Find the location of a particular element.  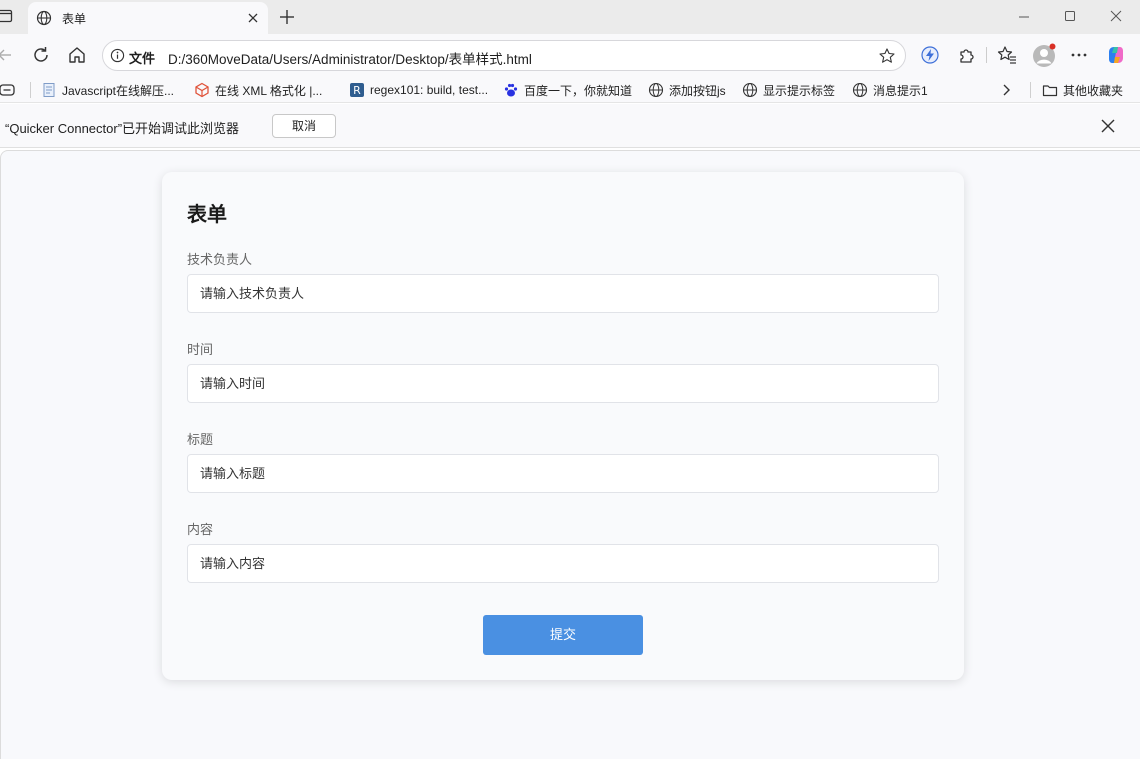

bookmark-item: 消息提示1 is located at coordinates (890, 90).